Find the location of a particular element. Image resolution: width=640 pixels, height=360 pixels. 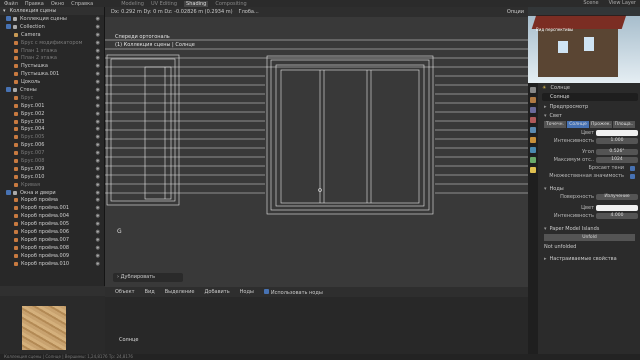

outliner-item: Брус.004 ◉ is located at coordinates (52, 129).